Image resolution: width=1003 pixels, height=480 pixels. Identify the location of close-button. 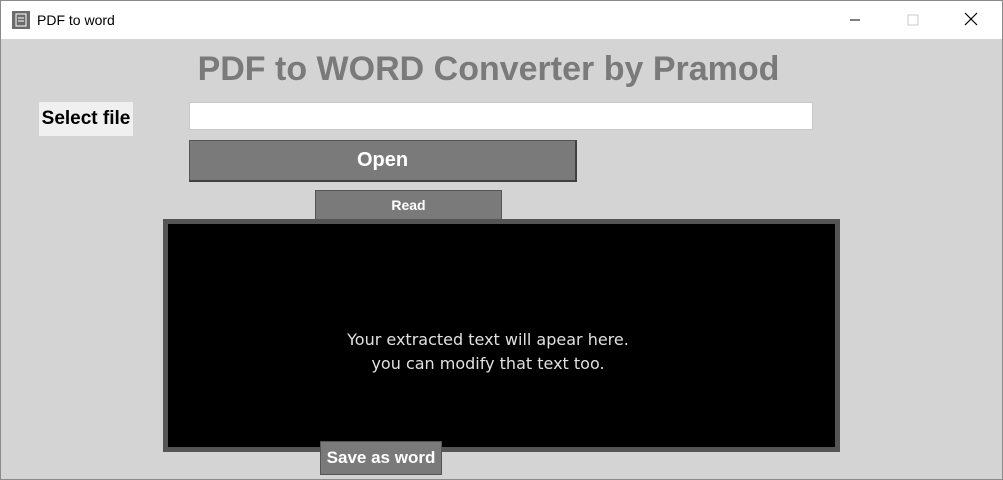
(971, 20).